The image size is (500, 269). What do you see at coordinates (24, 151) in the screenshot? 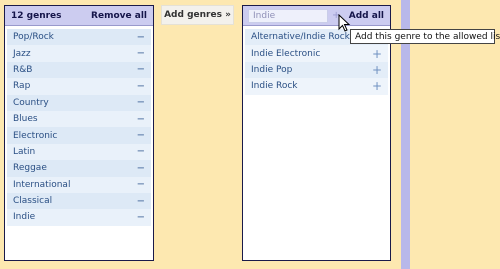
I see `genre-label: Latin` at bounding box center [24, 151].